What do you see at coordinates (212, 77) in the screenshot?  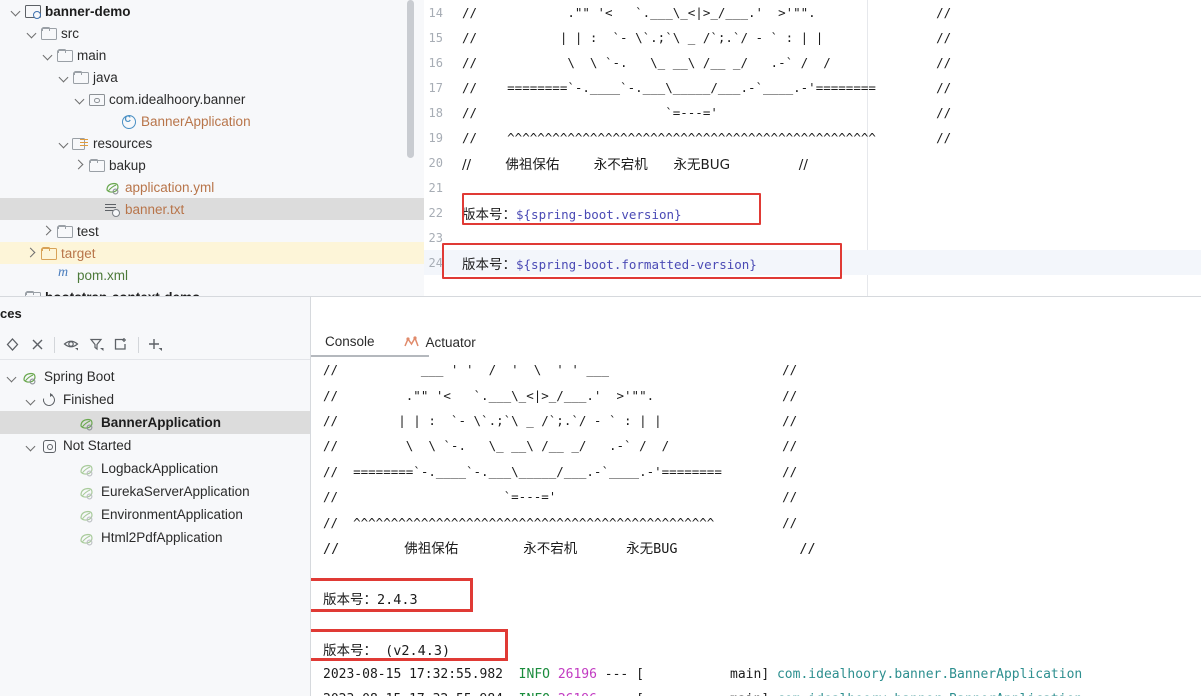 I see `tree-item-java: java` at bounding box center [212, 77].